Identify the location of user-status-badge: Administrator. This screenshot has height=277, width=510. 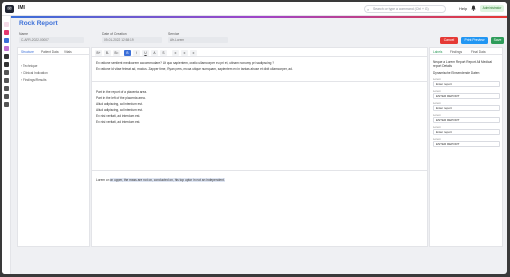
(492, 8).